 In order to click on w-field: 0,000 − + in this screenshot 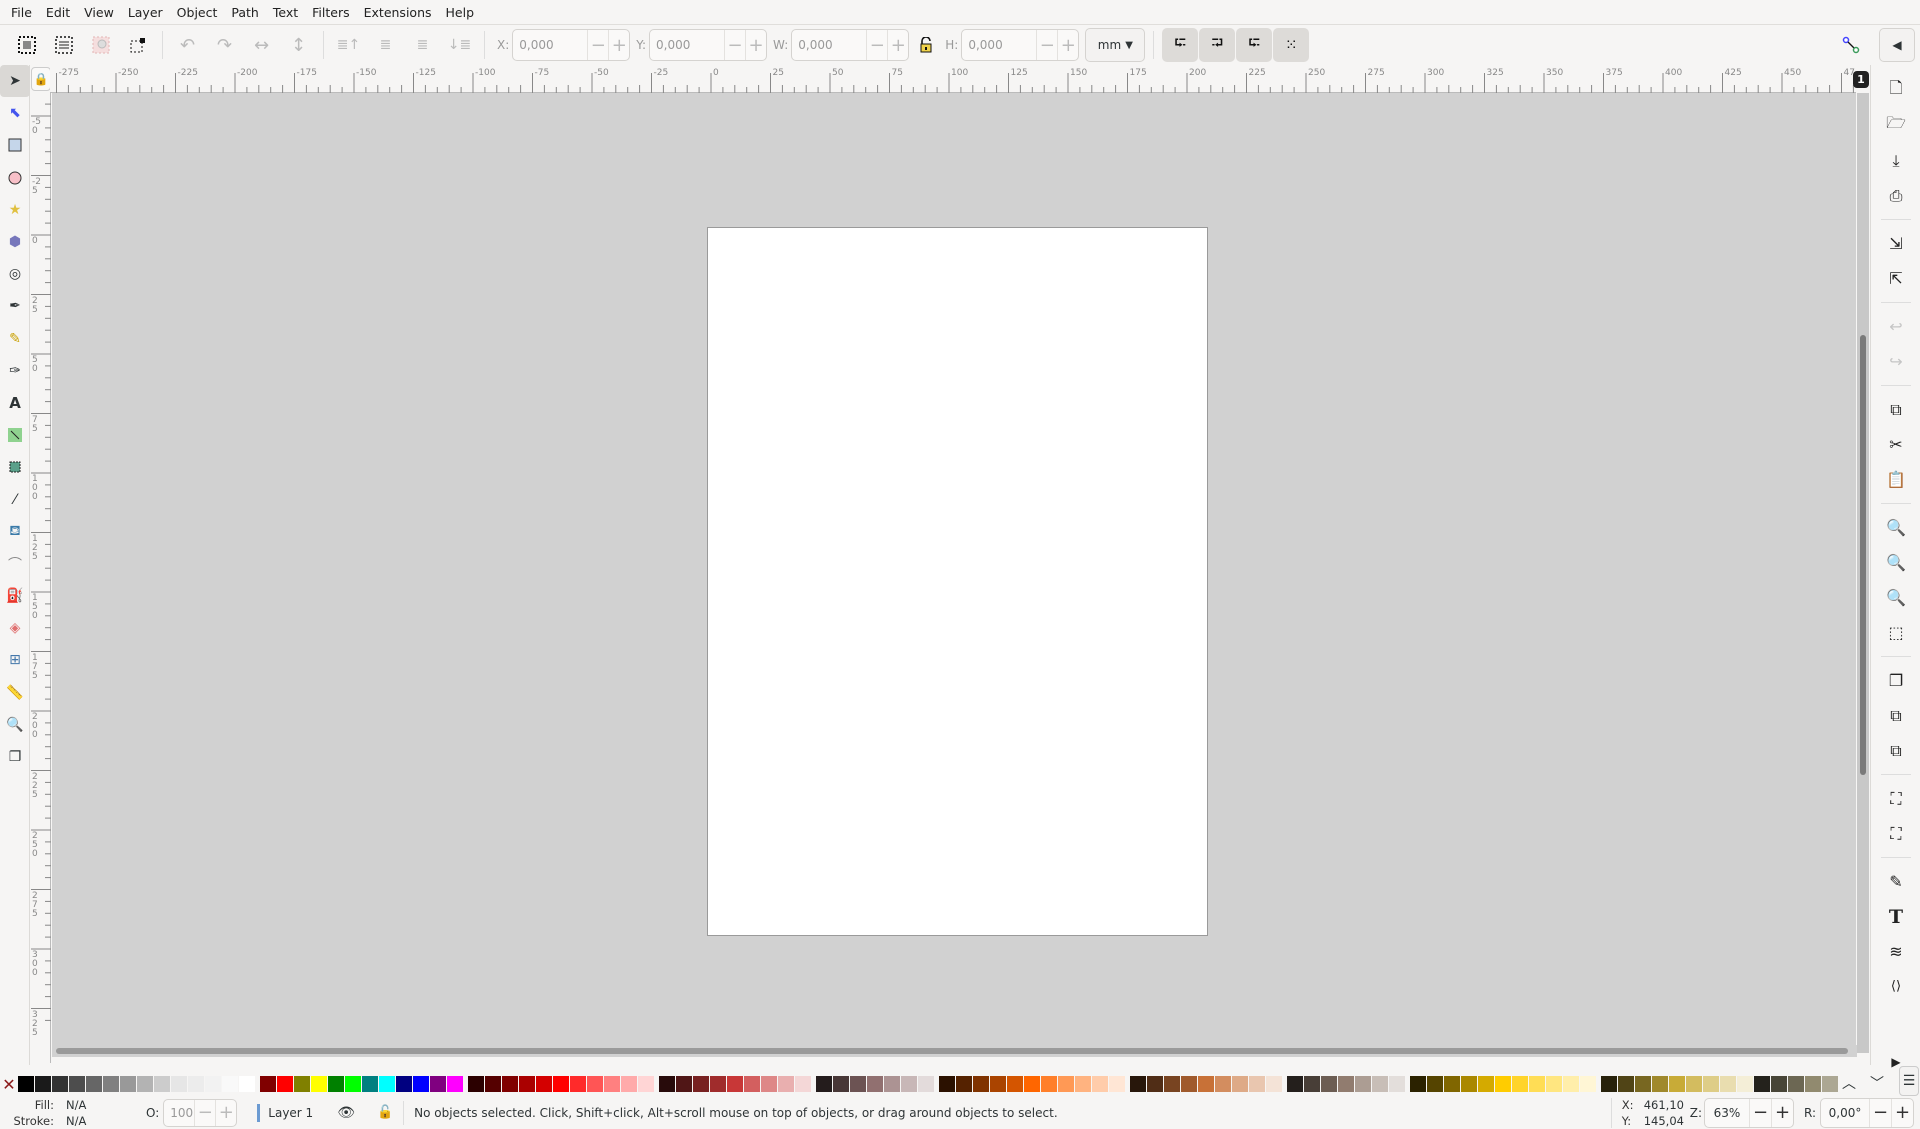, I will do `click(850, 45)`.